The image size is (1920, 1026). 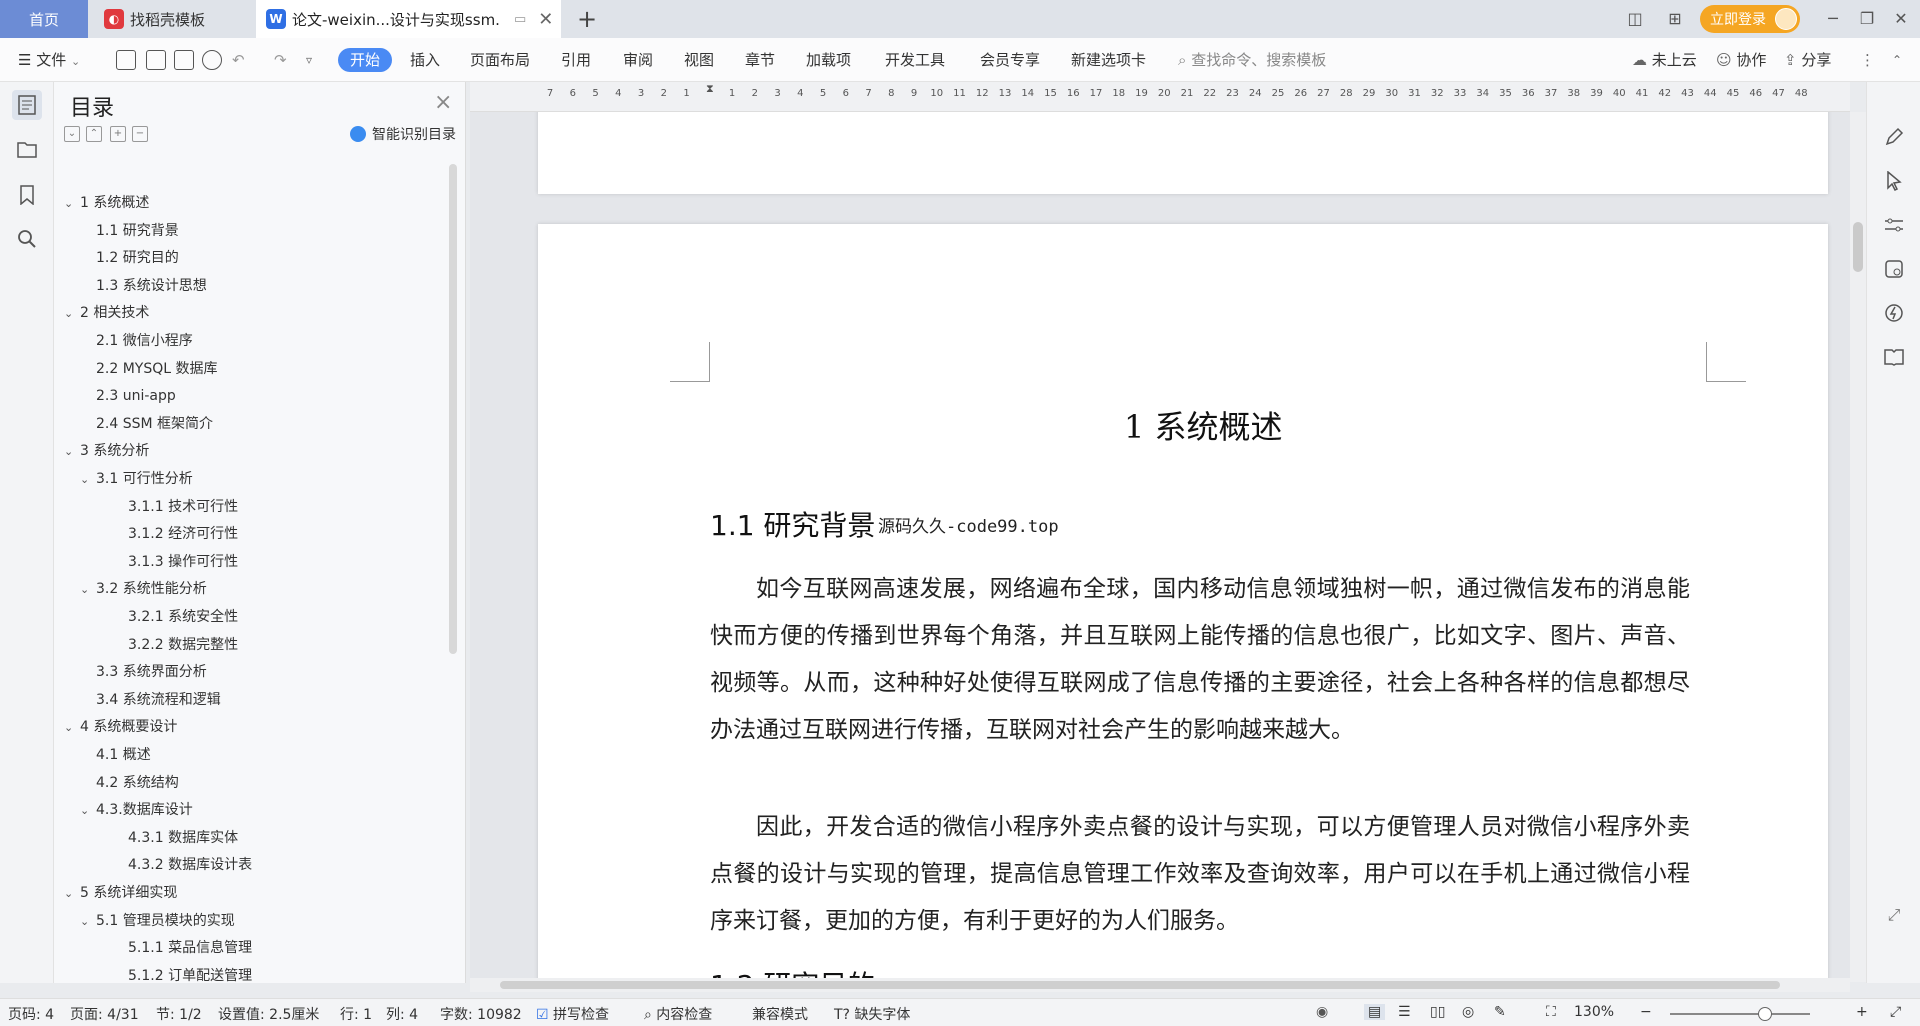 What do you see at coordinates (49, 60) in the screenshot?
I see `file-menu: ☰ 文件 ⌄` at bounding box center [49, 60].